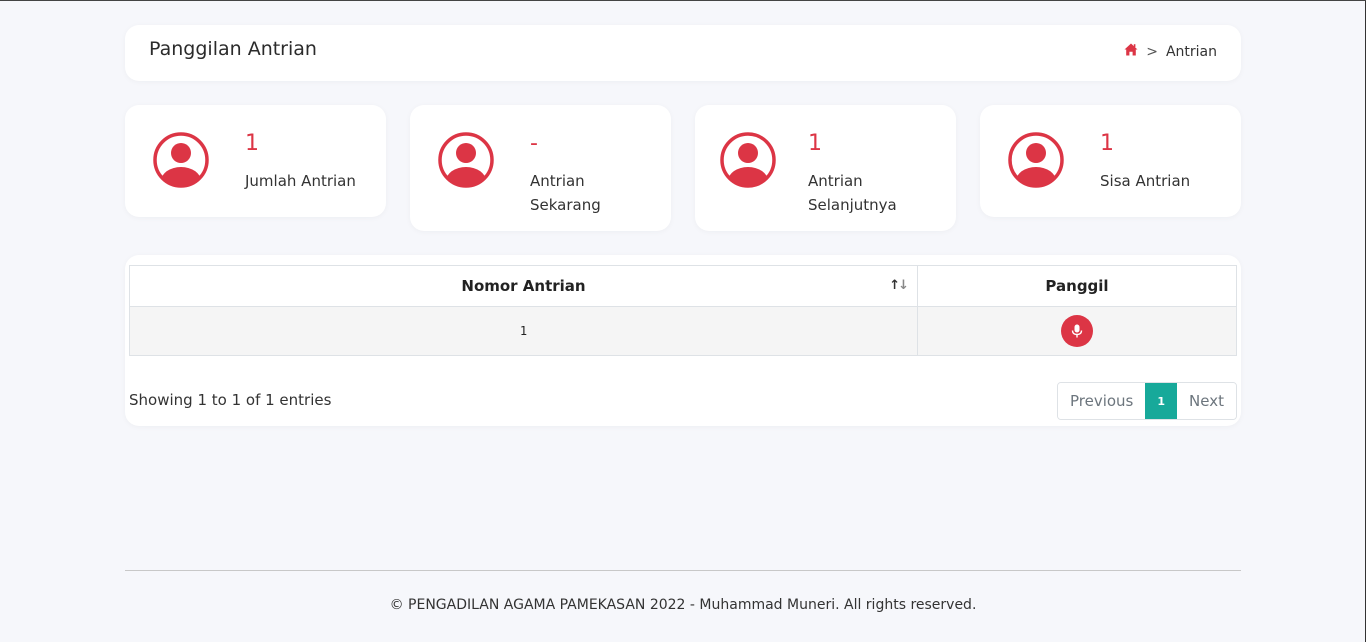 Image resolution: width=1366 pixels, height=642 pixels. I want to click on breadcrumb: > Antrian, so click(1170, 51).